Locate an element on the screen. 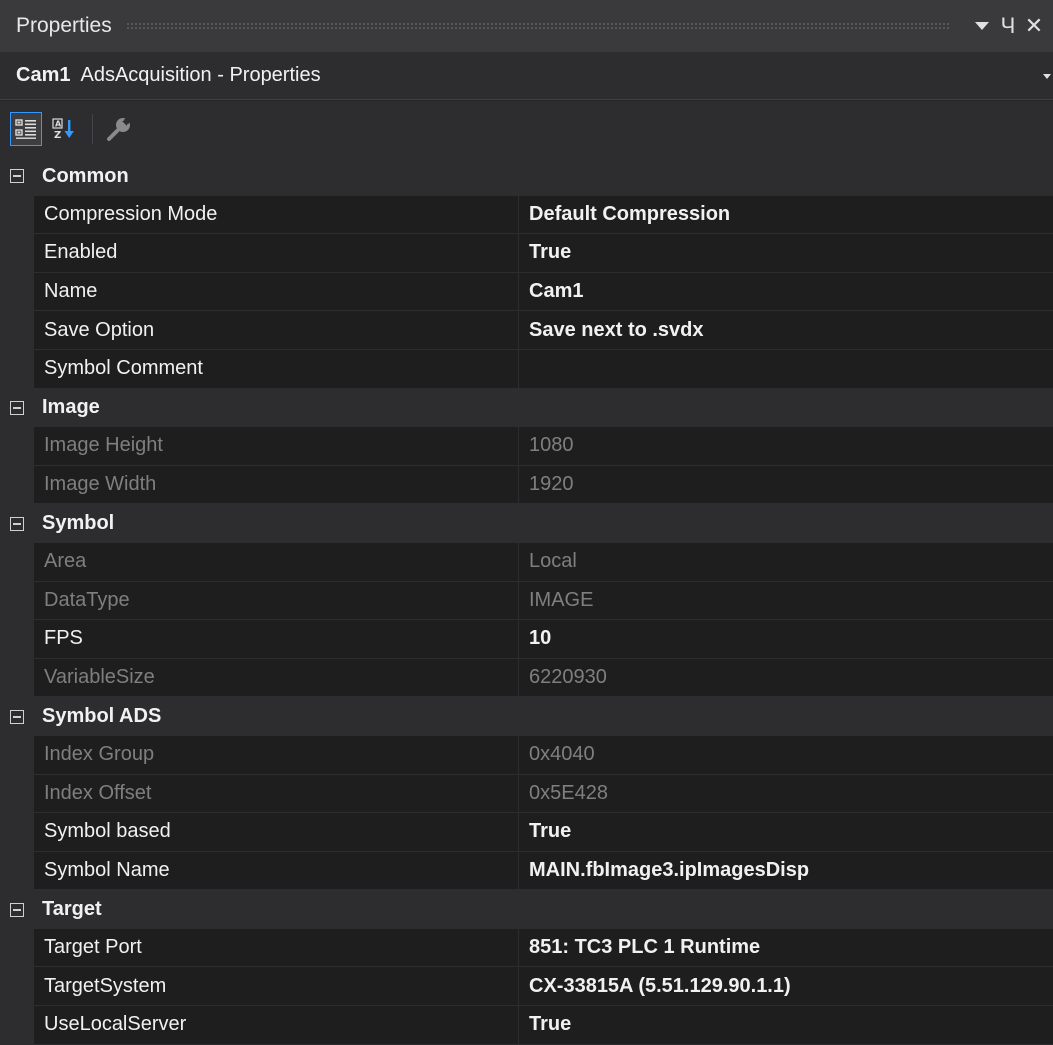 The image size is (1053, 1045). property-name: Symbol Comment is located at coordinates (276, 369).